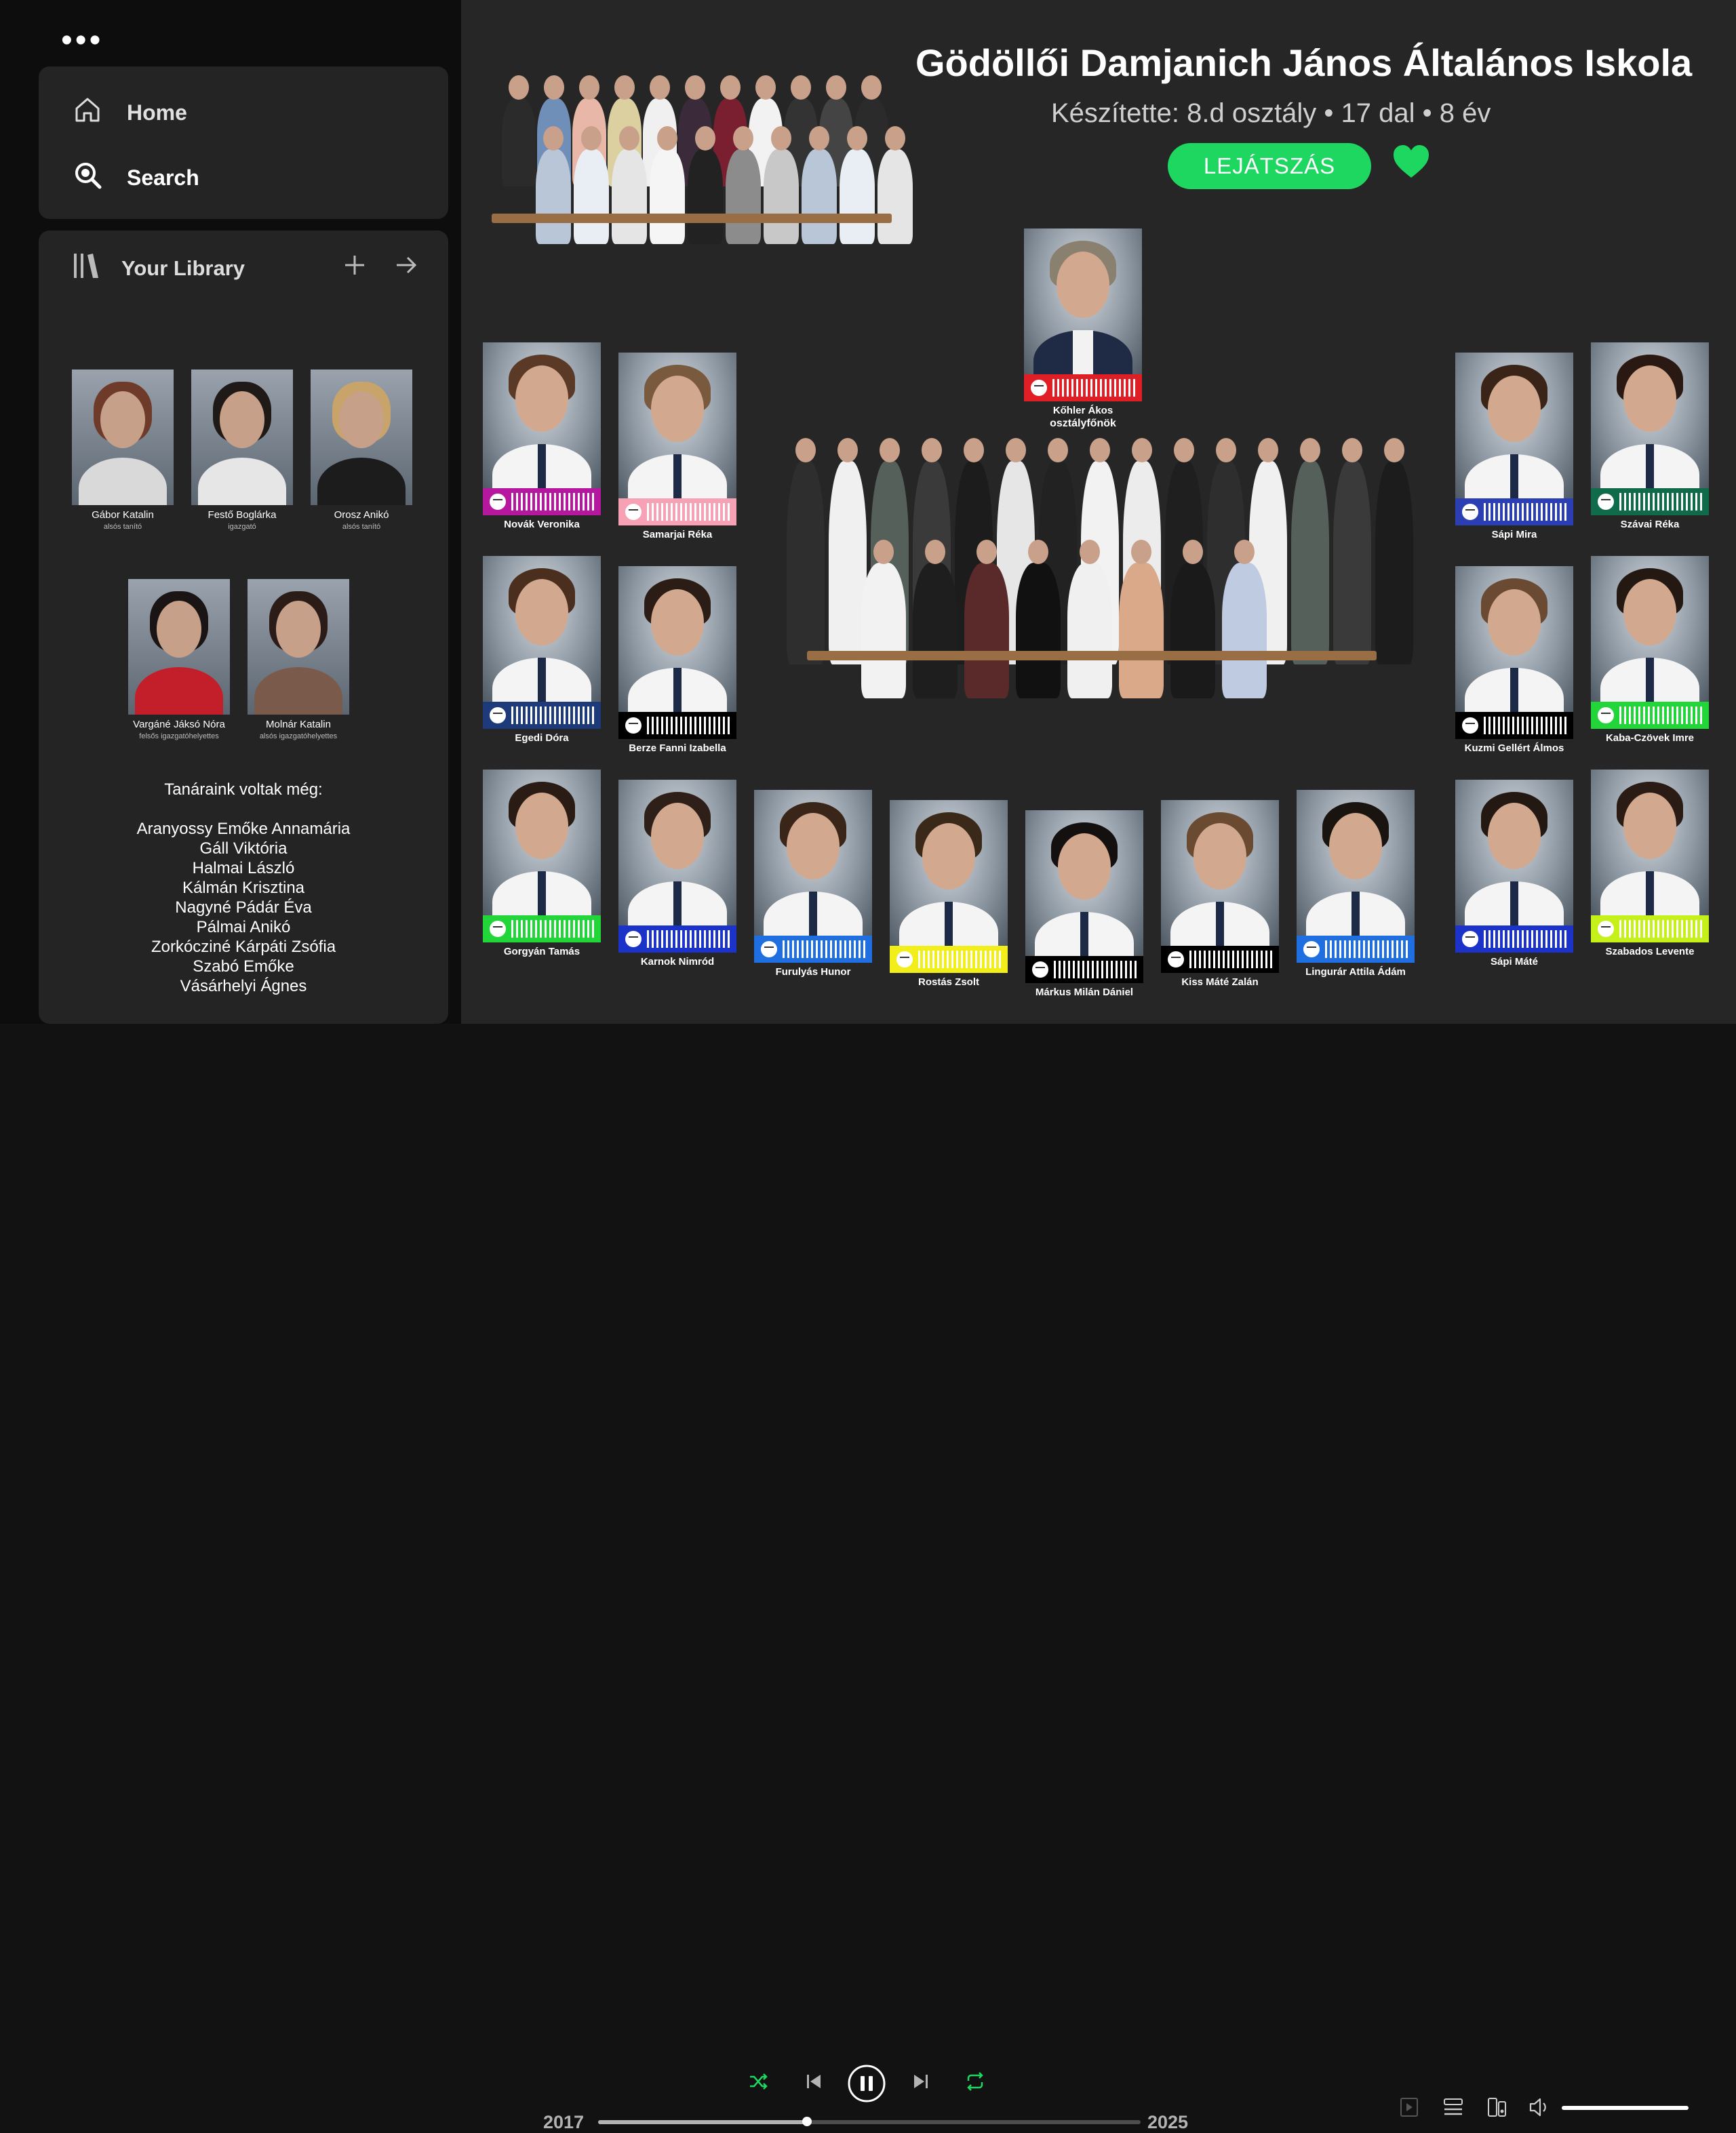 The height and width of the screenshot is (2133, 1736). What do you see at coordinates (949, 894) in the screenshot?
I see `student-portrait: Rostás Zsolt` at bounding box center [949, 894].